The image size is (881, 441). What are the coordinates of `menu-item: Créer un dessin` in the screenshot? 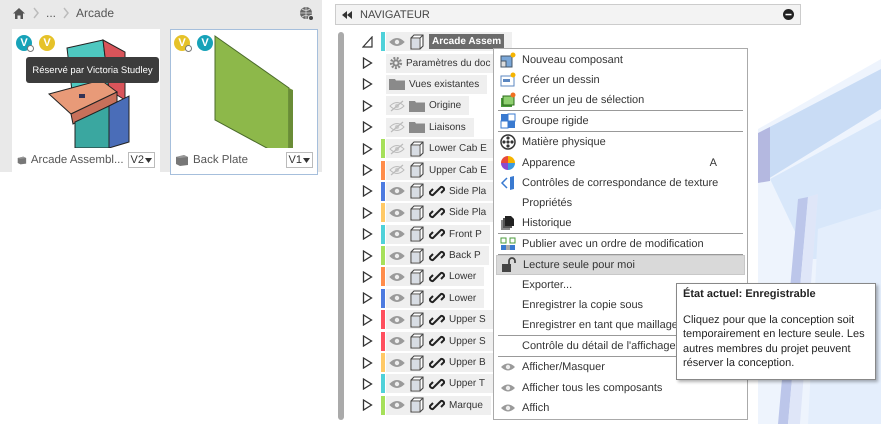 It's located at (620, 80).